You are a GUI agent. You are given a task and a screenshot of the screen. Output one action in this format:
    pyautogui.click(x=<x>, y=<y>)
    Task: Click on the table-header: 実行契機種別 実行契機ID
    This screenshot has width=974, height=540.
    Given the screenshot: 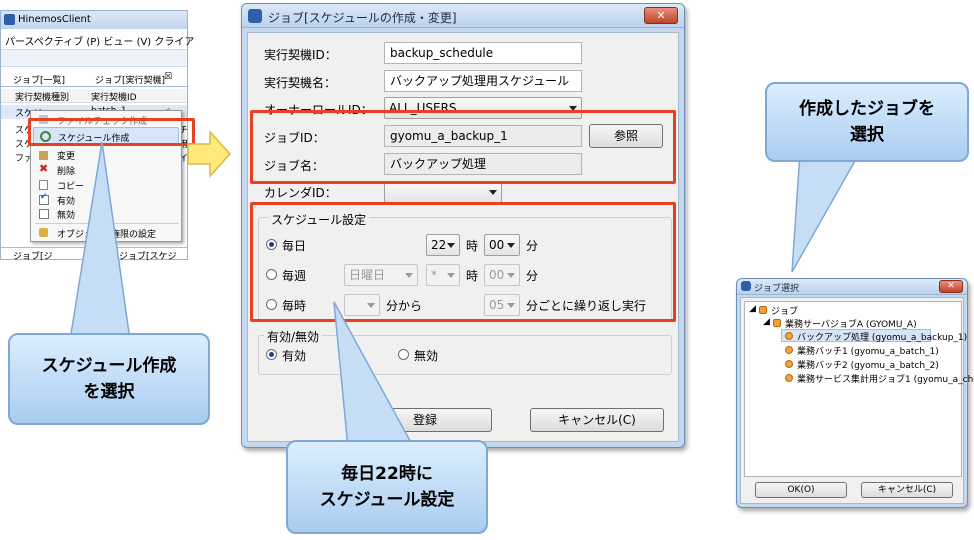 What is the action you would take?
    pyautogui.click(x=94, y=96)
    